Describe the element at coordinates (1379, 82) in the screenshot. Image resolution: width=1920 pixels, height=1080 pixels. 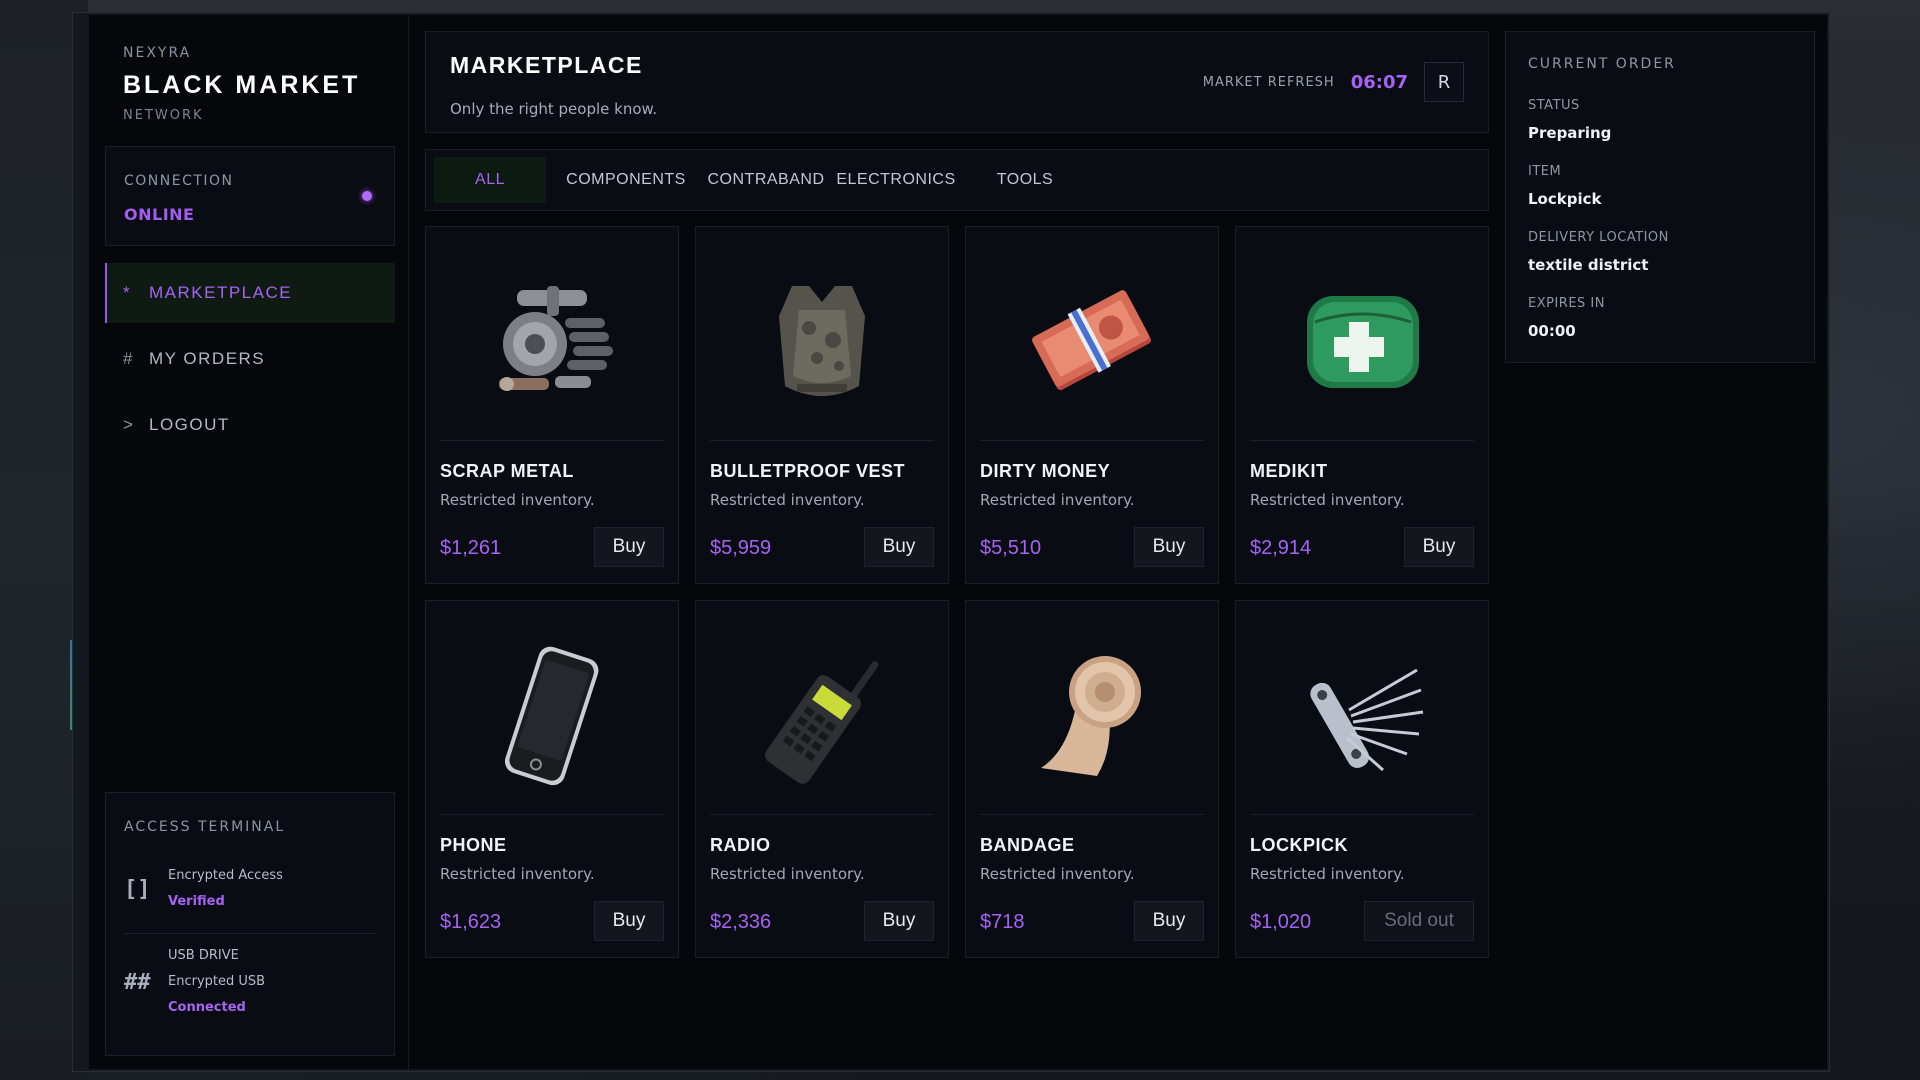
I see `refresh-timer: 06:07` at that location.